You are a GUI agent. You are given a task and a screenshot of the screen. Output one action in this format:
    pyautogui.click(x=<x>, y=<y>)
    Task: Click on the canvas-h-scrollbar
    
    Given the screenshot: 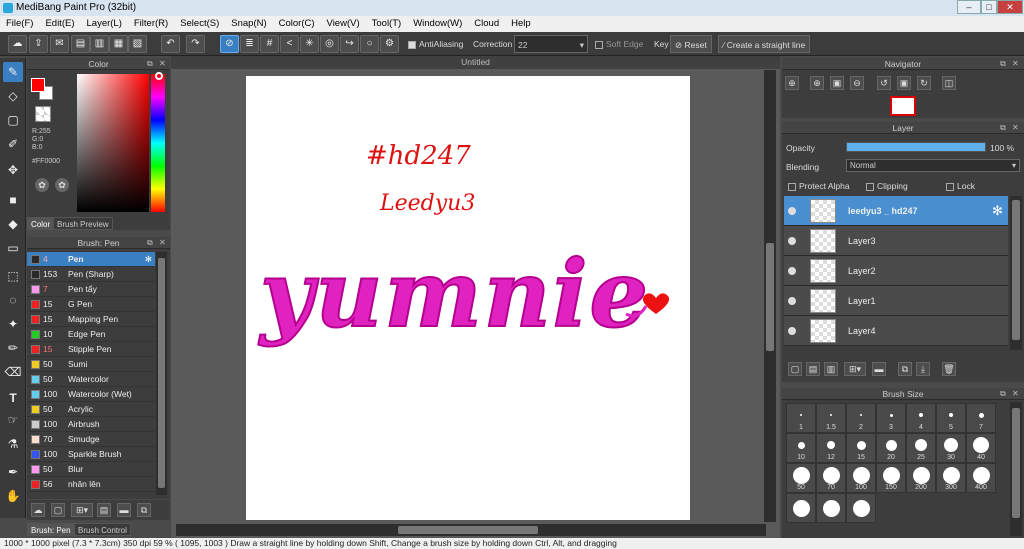 What is the action you would take?
    pyautogui.click(x=471, y=530)
    